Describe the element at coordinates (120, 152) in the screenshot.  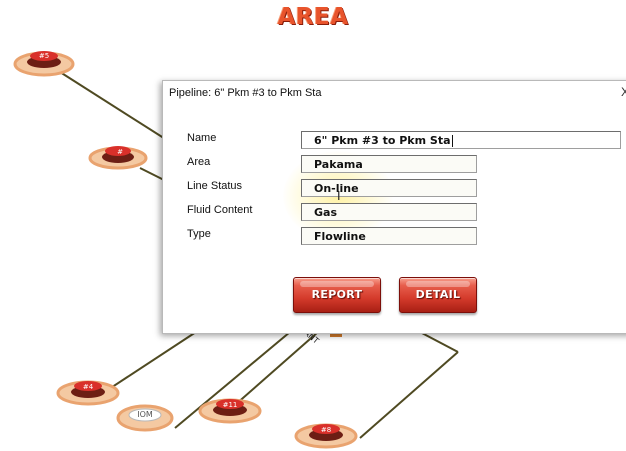
I see `well-label: #` at that location.